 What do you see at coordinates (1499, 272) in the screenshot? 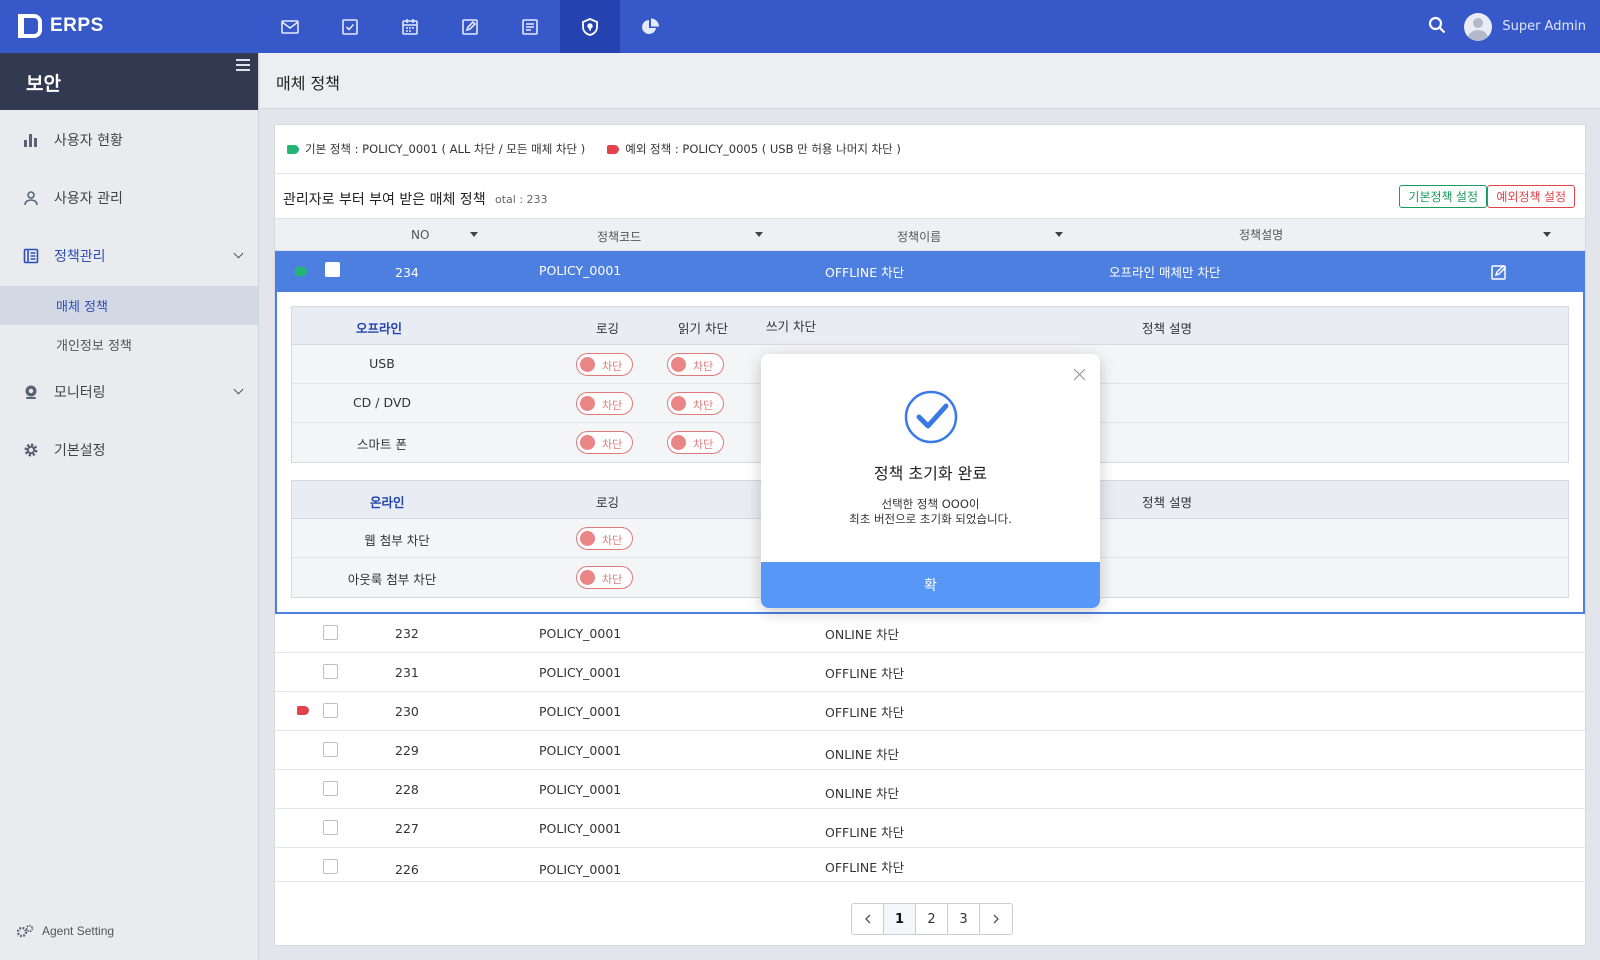
I see `edit-icon` at bounding box center [1499, 272].